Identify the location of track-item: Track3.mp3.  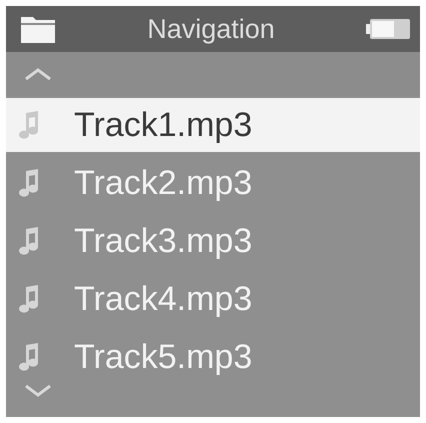
(213, 241).